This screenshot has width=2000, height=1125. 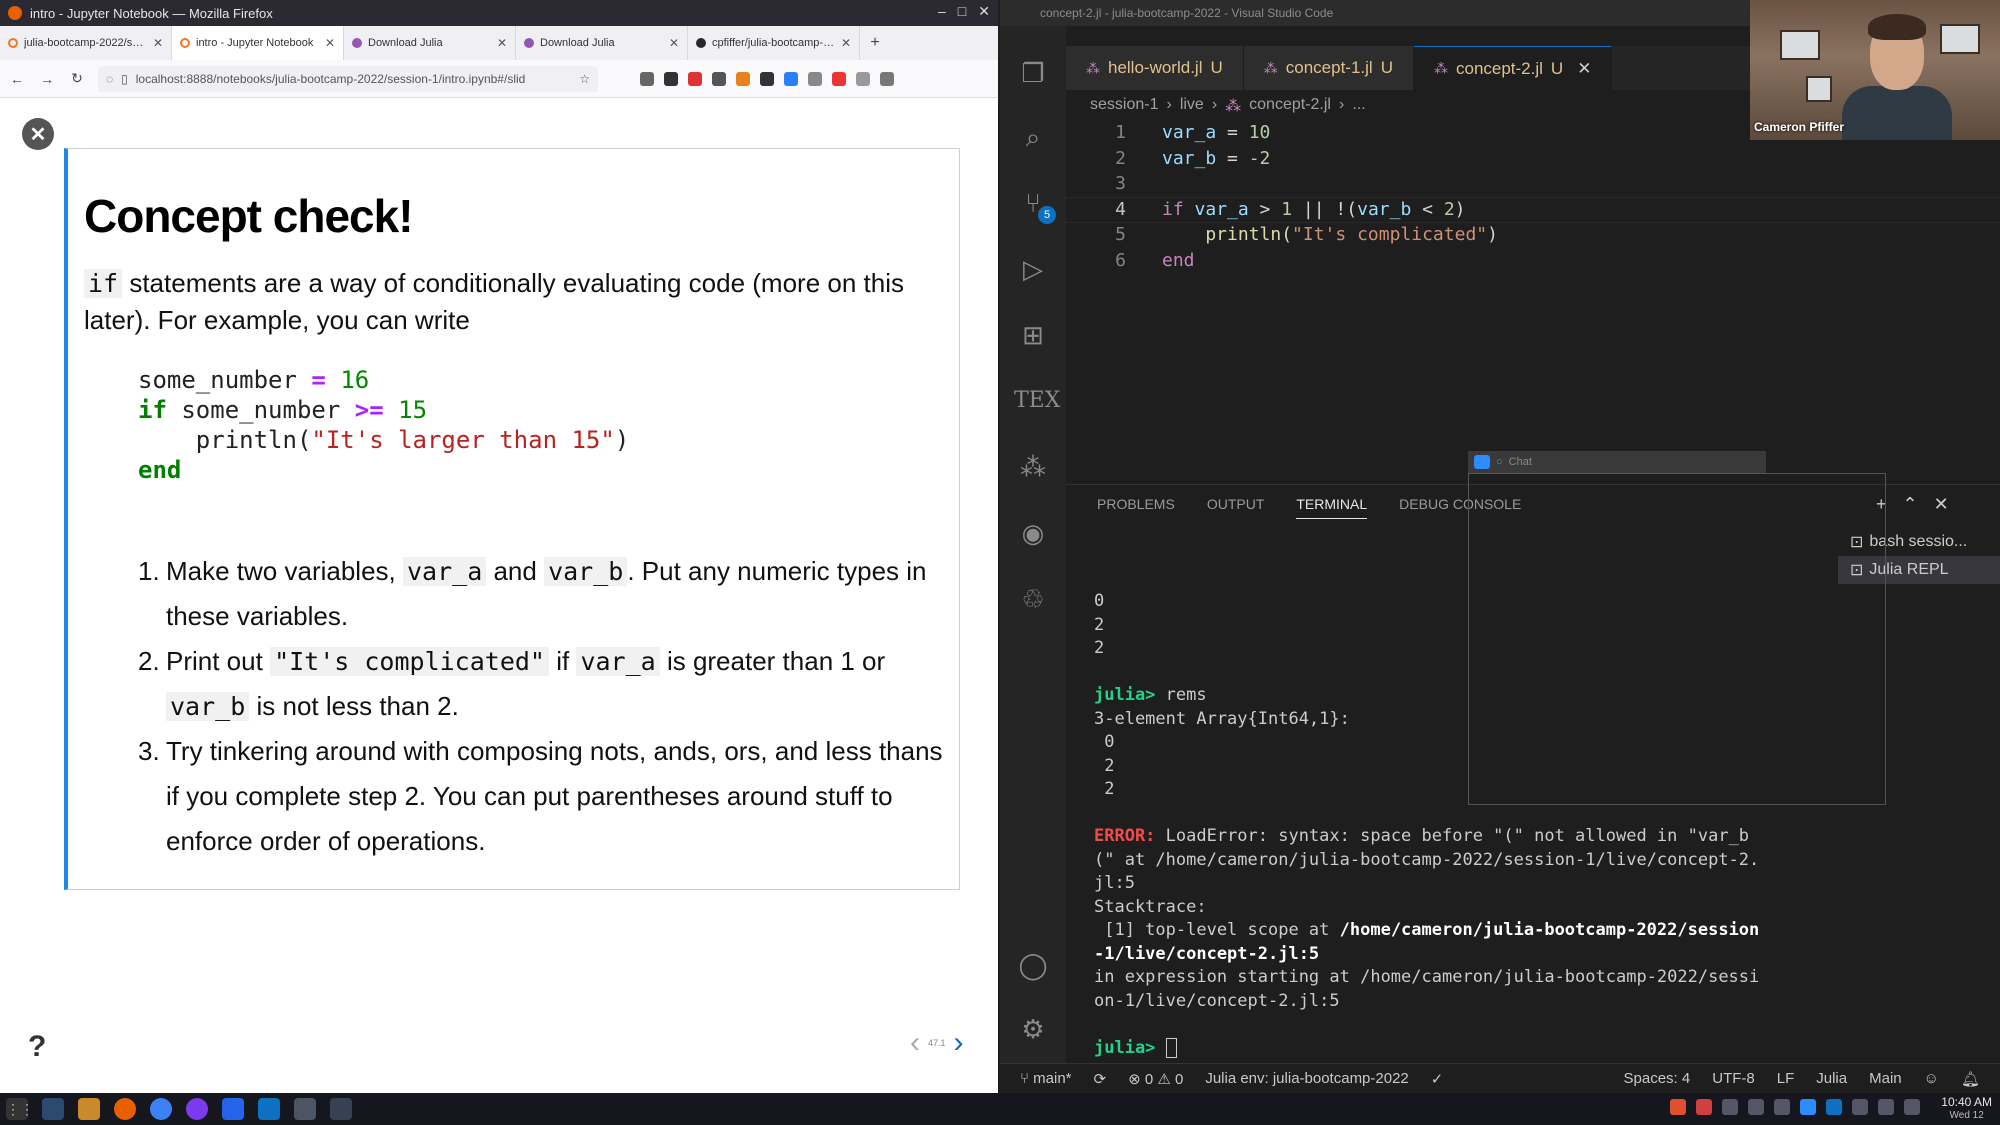 What do you see at coordinates (1886, 1107) in the screenshot?
I see `bluetooth-icon` at bounding box center [1886, 1107].